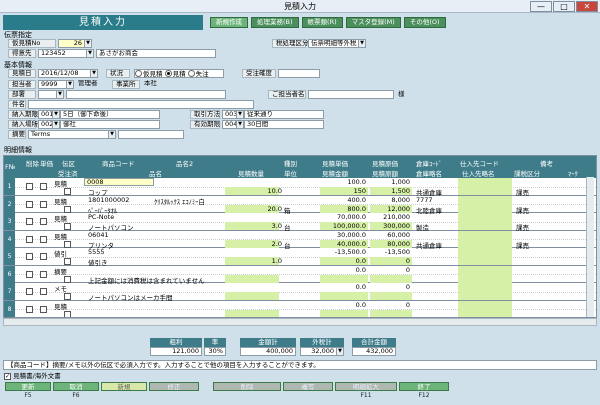 The image size is (600, 405). What do you see at coordinates (110, 124) in the screenshot?
I see `place-text: 御社` at bounding box center [110, 124].